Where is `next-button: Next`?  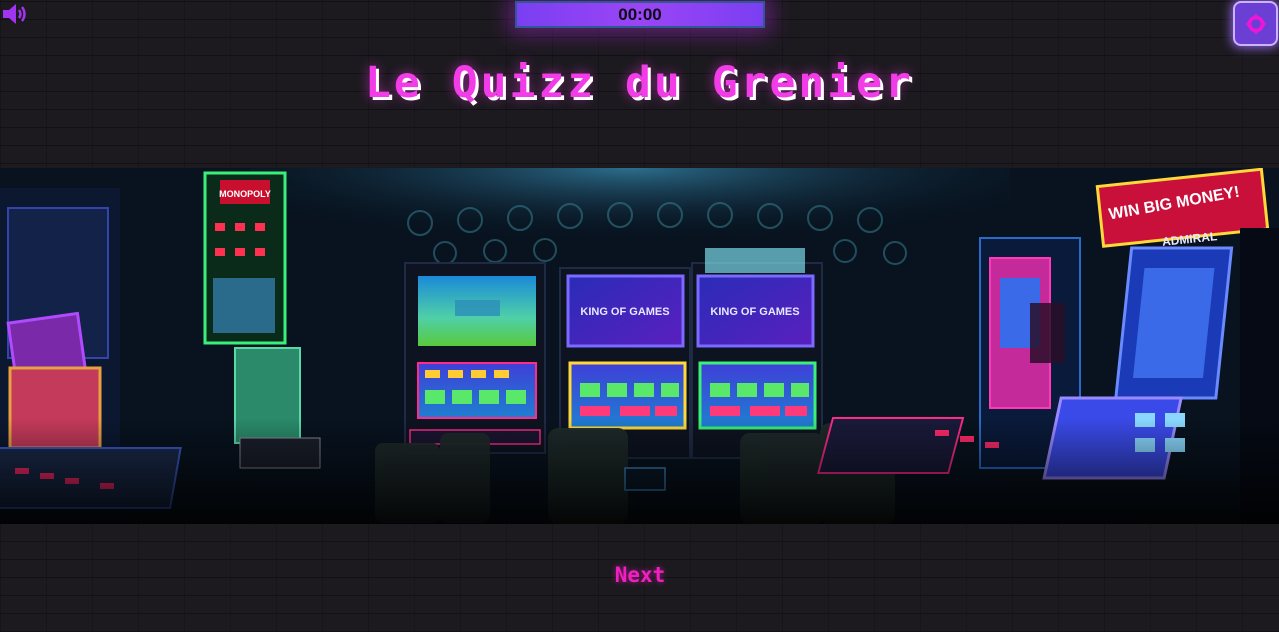 next-button: Next is located at coordinates (640, 578).